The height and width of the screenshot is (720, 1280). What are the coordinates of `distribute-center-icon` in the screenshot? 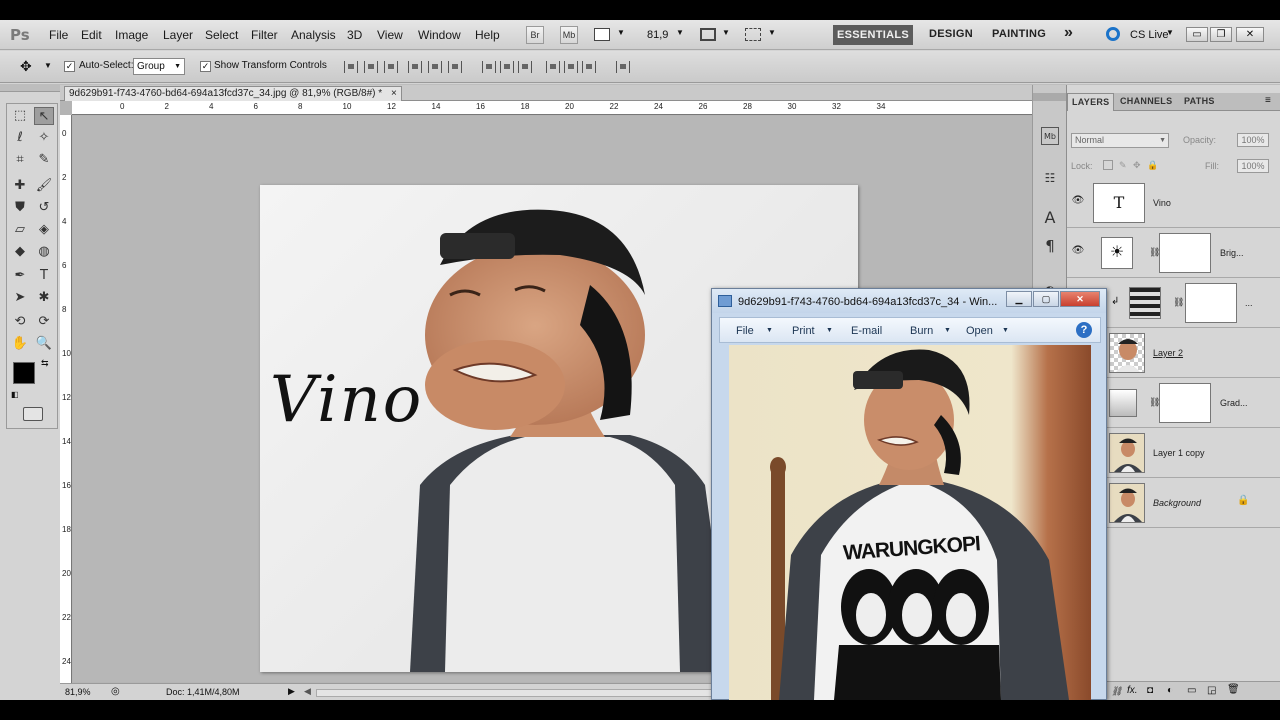 It's located at (507, 67).